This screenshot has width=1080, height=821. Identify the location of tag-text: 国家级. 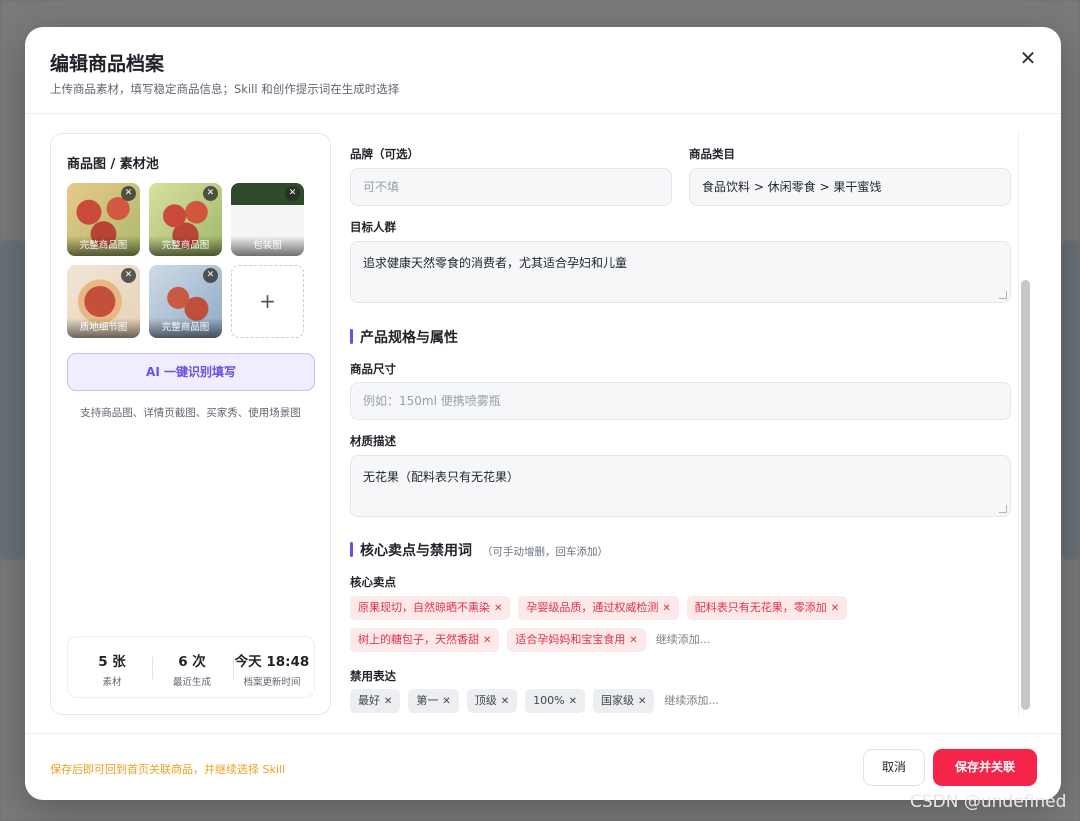
(618, 700).